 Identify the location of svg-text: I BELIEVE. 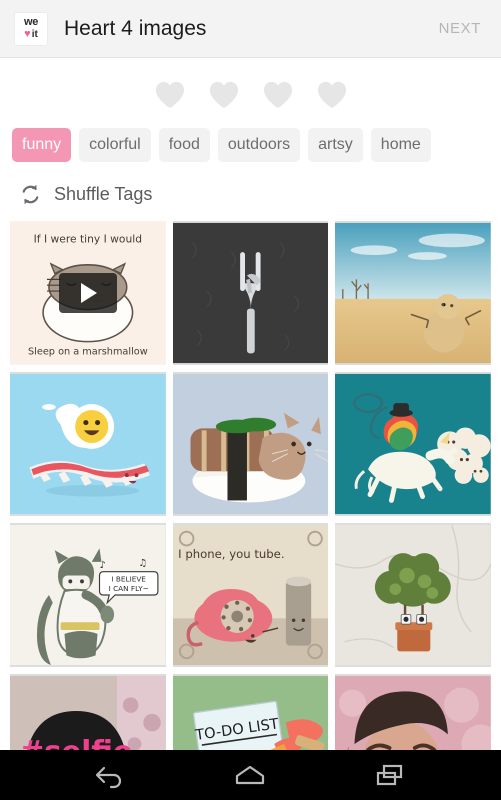
(128, 578).